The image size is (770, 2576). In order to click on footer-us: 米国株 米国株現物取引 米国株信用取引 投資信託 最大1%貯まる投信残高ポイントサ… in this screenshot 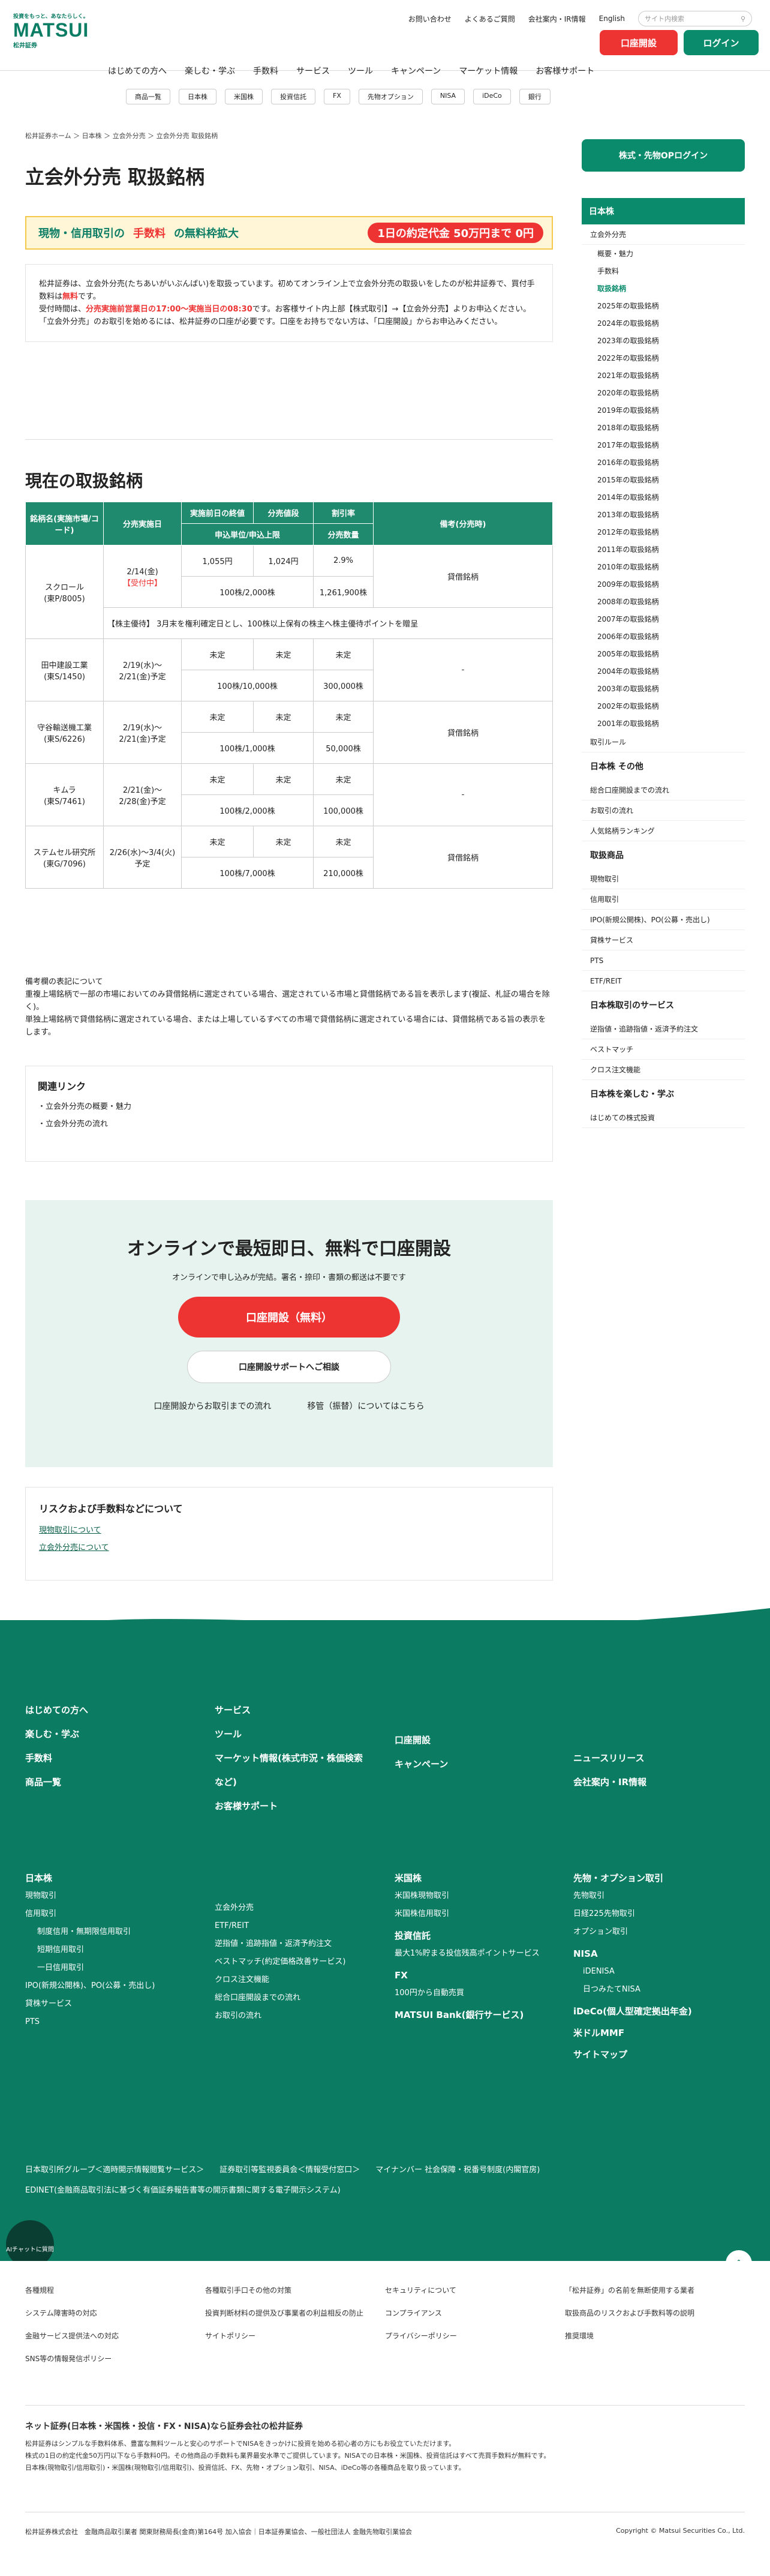, I will do `click(467, 1946)`.